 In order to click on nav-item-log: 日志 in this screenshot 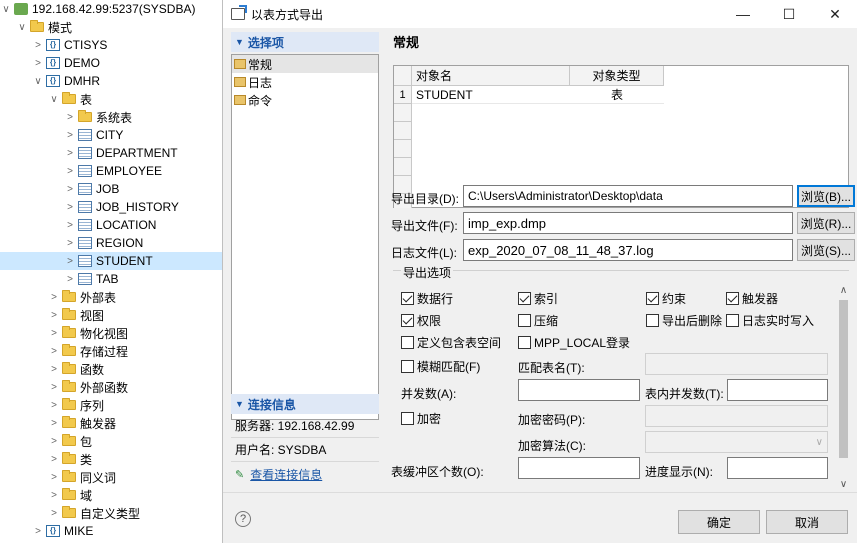, I will do `click(305, 82)`.